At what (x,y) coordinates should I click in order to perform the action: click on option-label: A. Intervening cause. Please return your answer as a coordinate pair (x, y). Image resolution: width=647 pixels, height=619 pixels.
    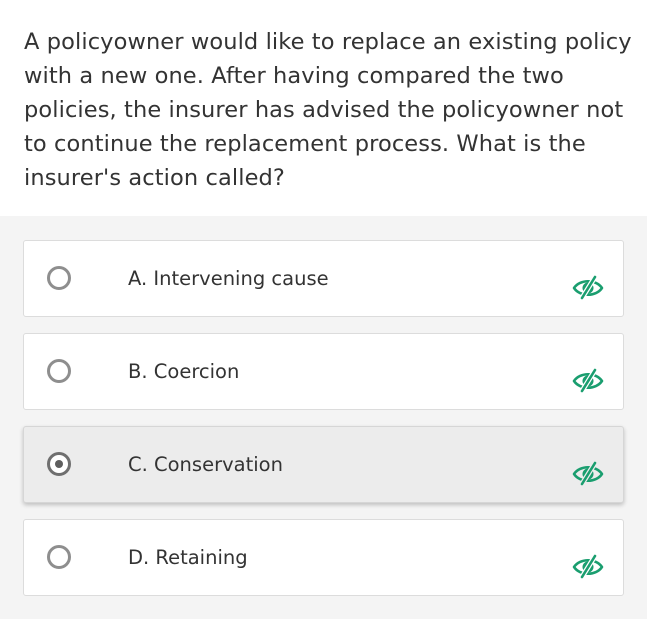
    Looking at the image, I should click on (228, 278).